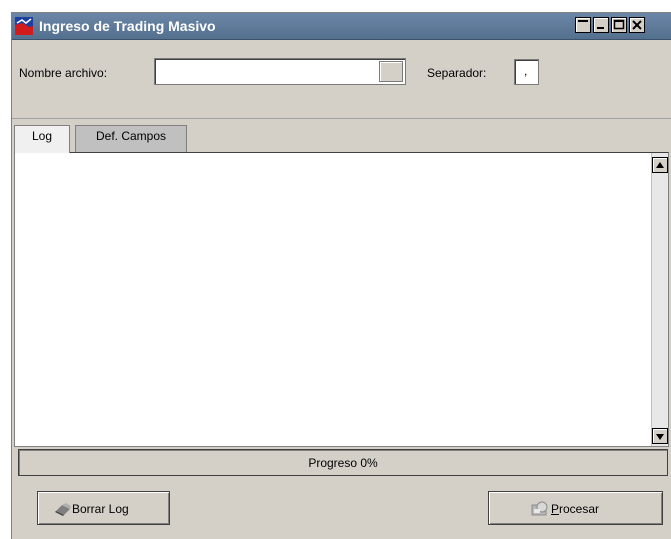 This screenshot has width=671, height=539. I want to click on arrow-down-icon, so click(660, 437).